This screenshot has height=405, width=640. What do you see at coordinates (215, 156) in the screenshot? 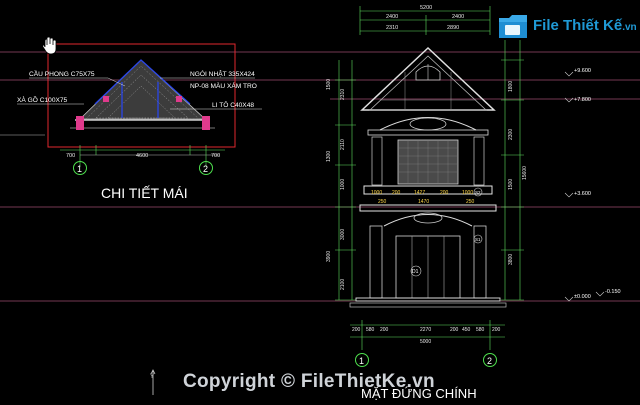
I see `roof-dim-3: 700` at bounding box center [215, 156].